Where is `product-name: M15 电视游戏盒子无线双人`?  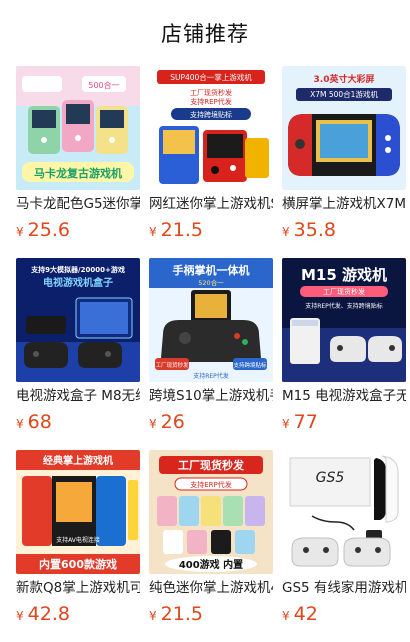 product-name: M15 电视游戏盒子无线双人 is located at coordinates (344, 396).